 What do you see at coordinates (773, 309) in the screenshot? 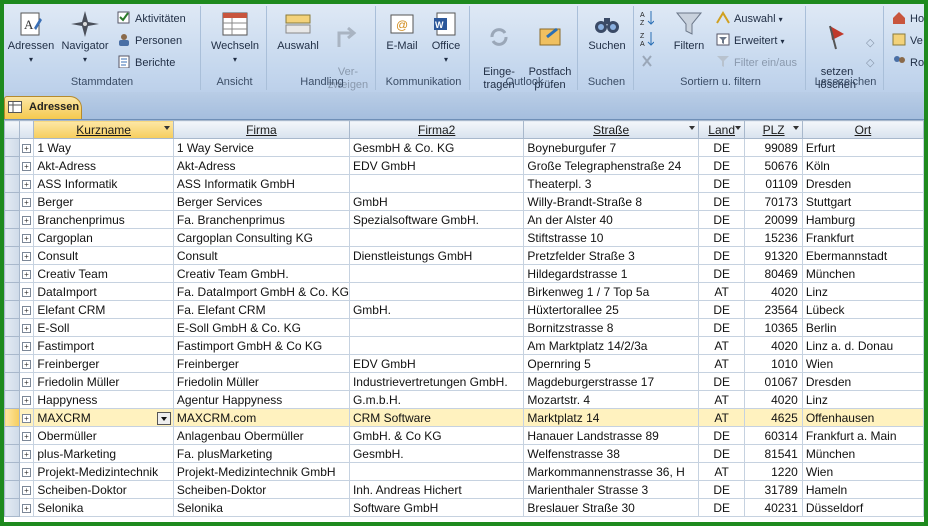
I see `cell-plz: 23564` at bounding box center [773, 309].